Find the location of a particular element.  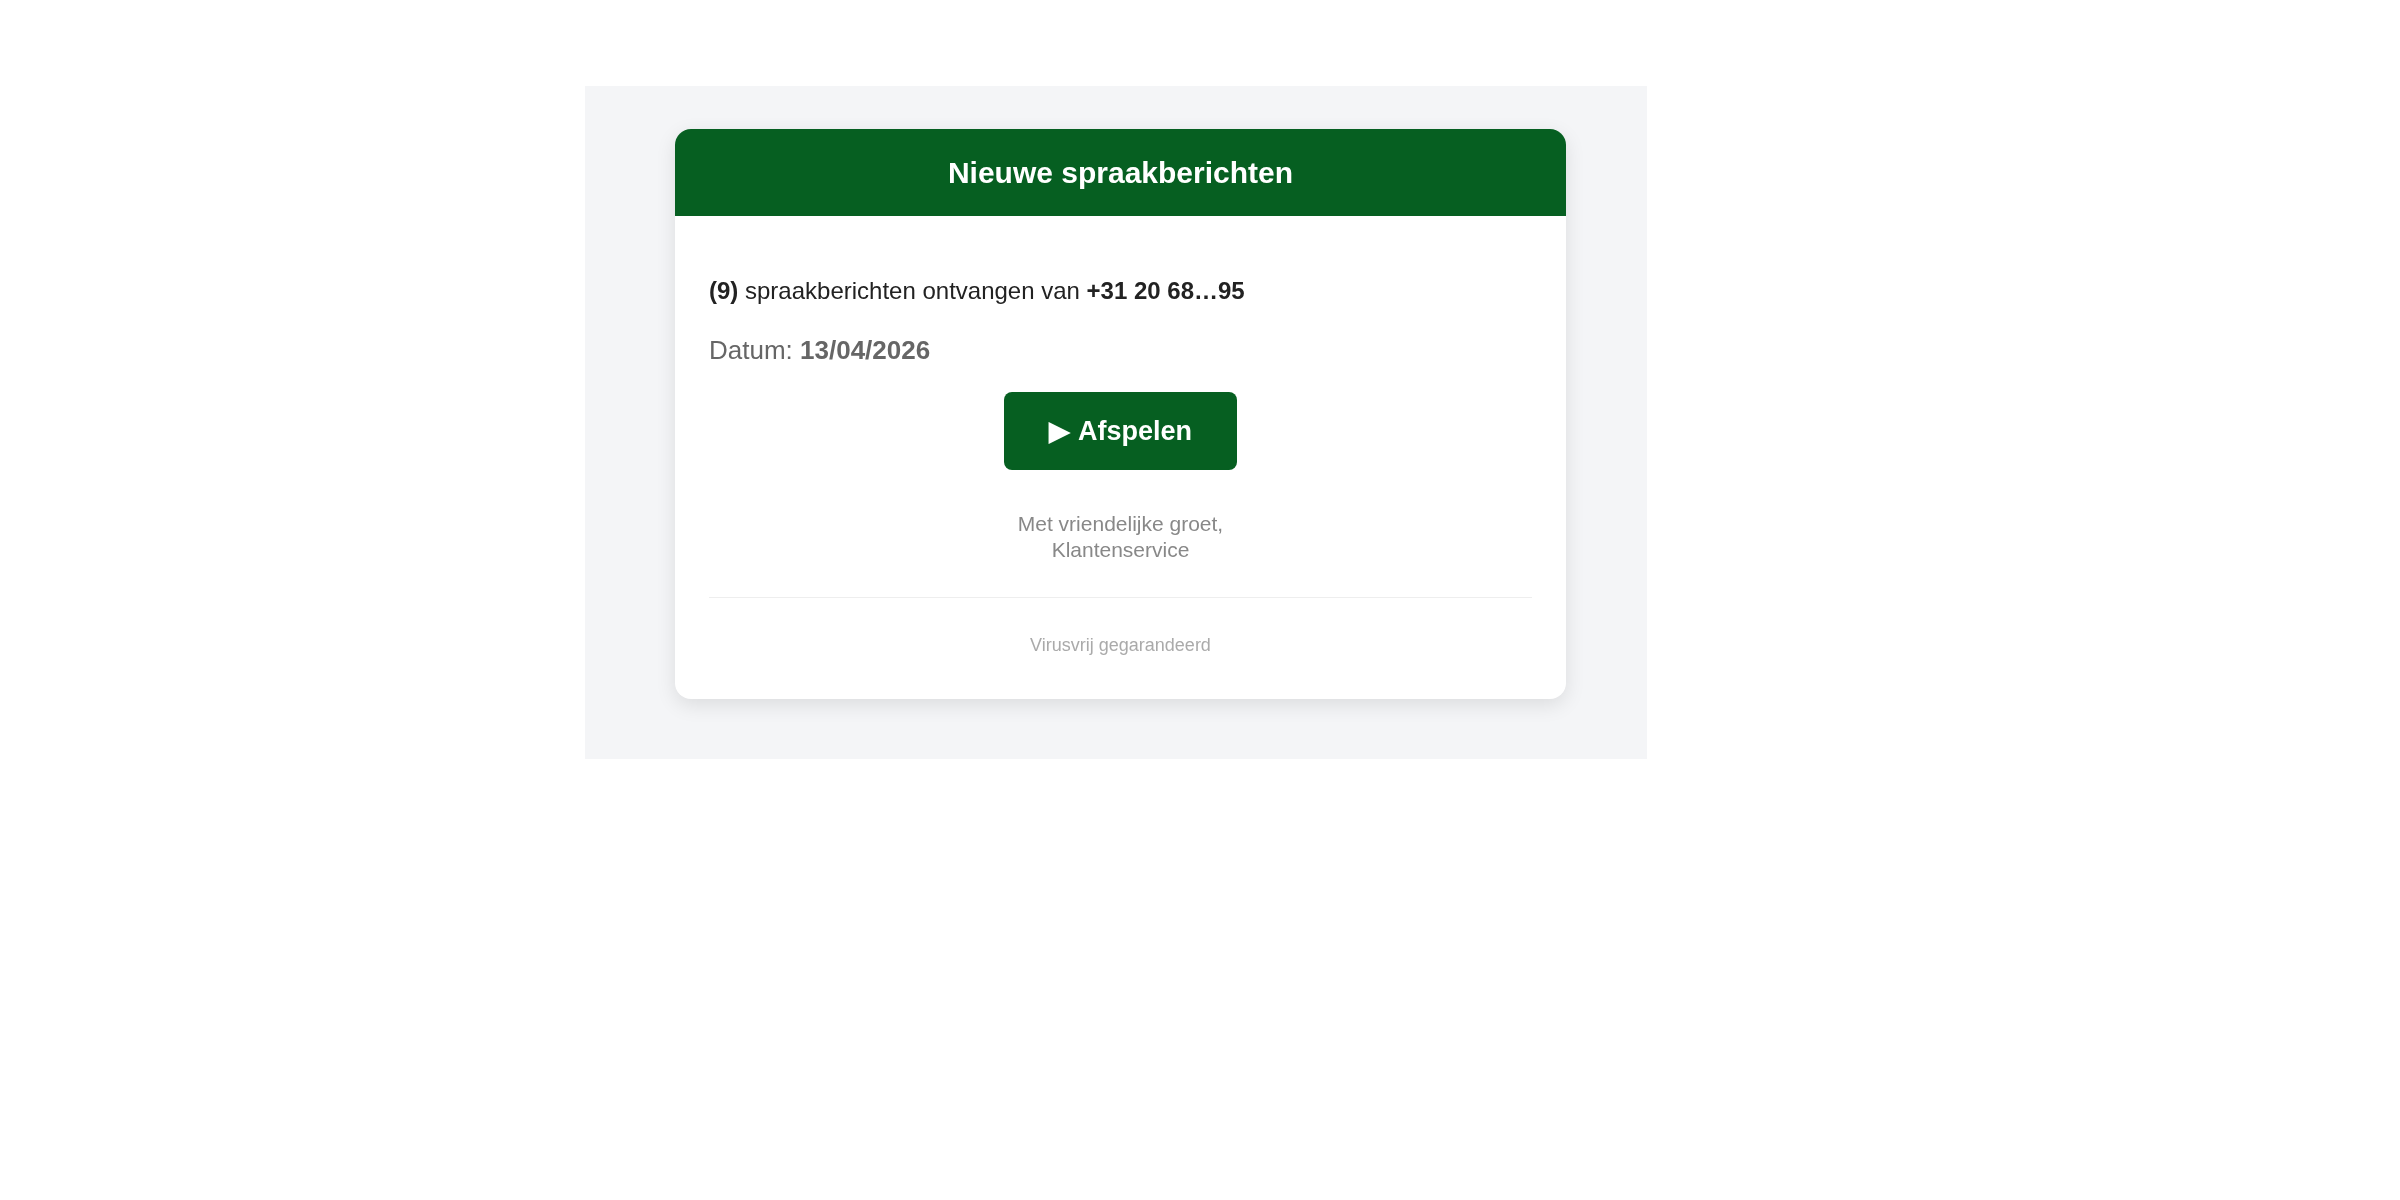

message-text: (9) spraakberichten ontvangen van +31 20 68…95 is located at coordinates (977, 291).